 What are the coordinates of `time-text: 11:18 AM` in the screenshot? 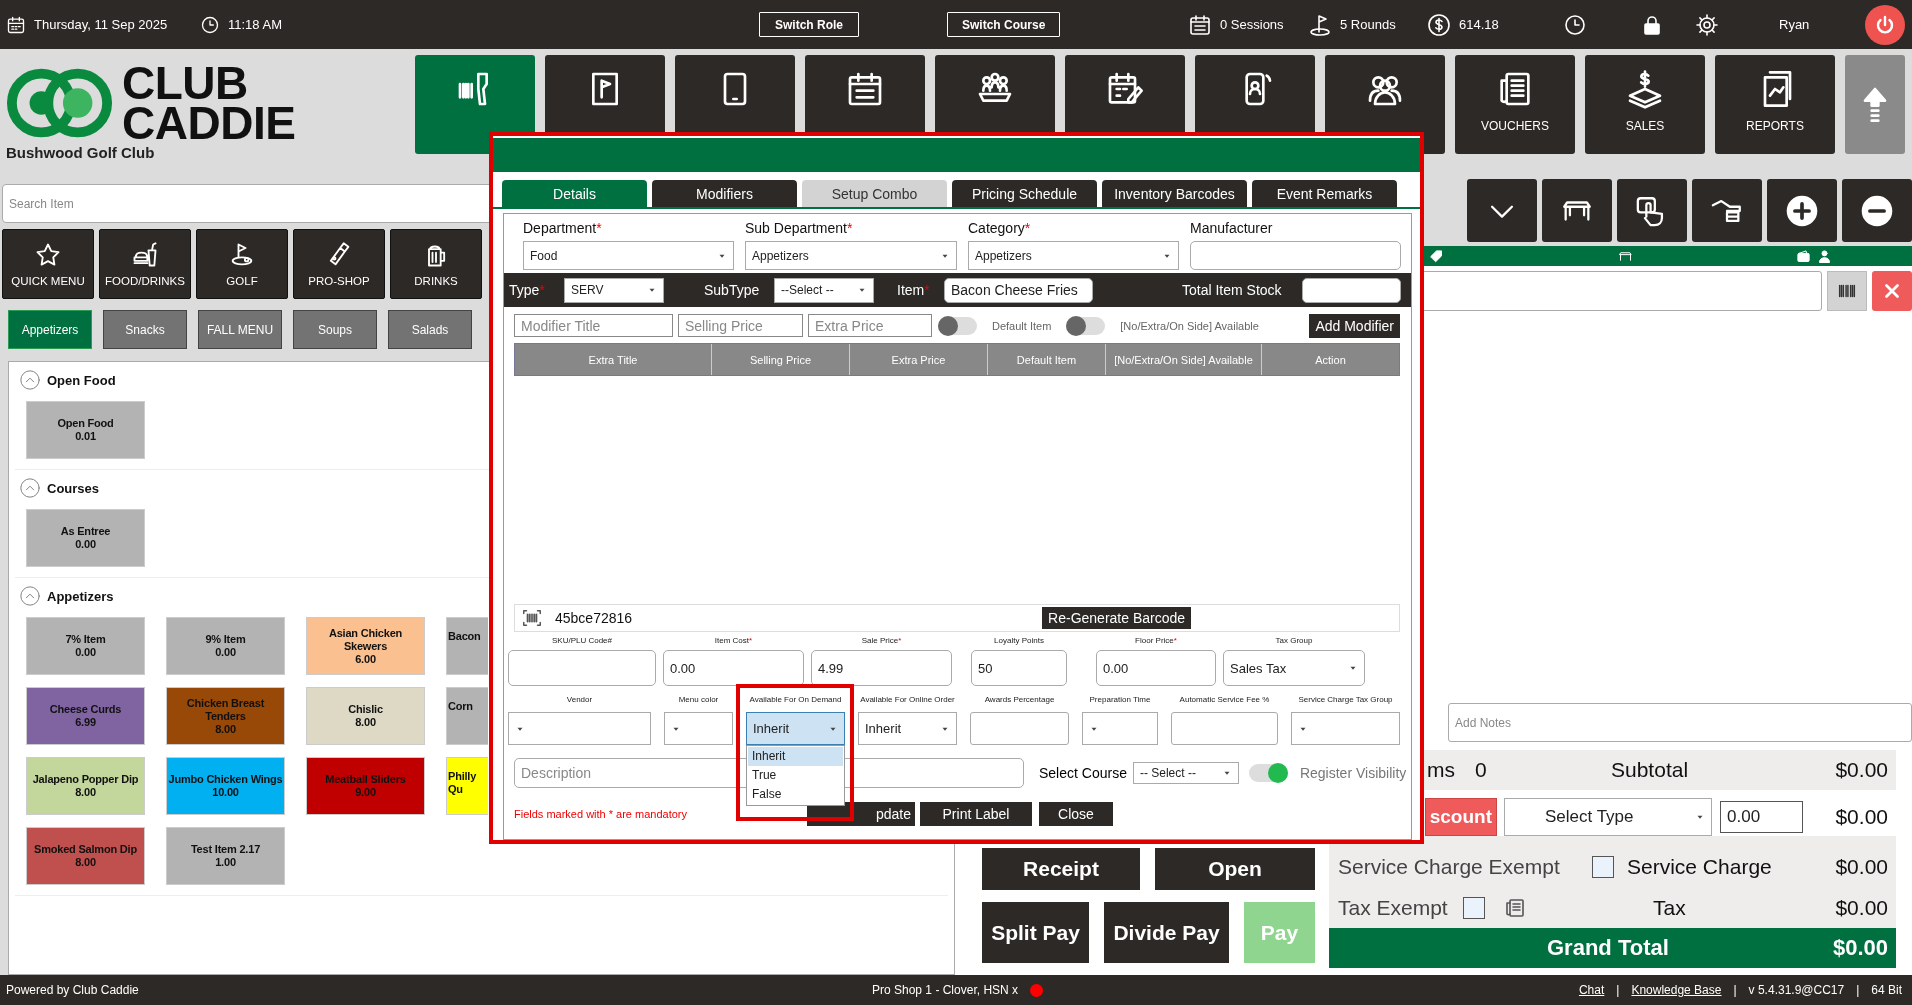 It's located at (255, 24).